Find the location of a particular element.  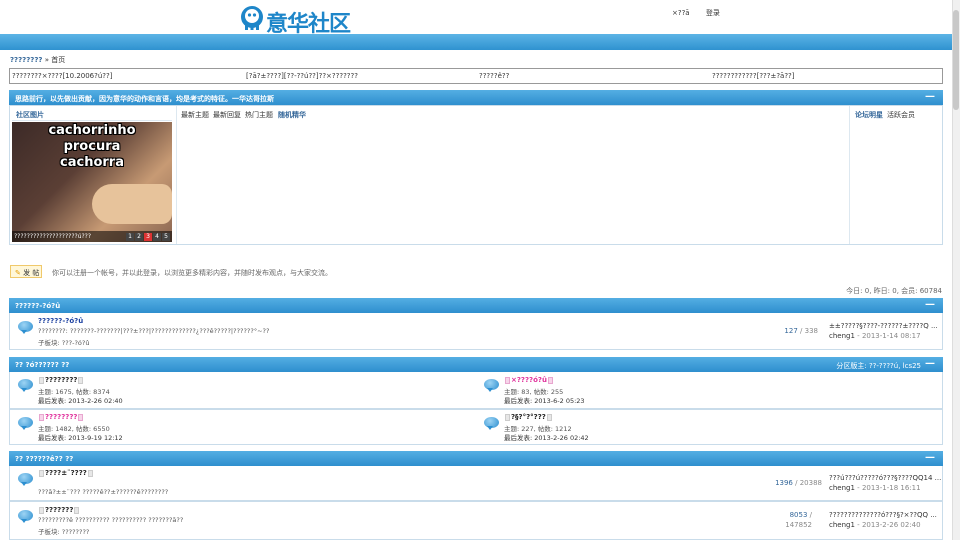

last-post-date: 2013-1-14 08:17 is located at coordinates (891, 336).